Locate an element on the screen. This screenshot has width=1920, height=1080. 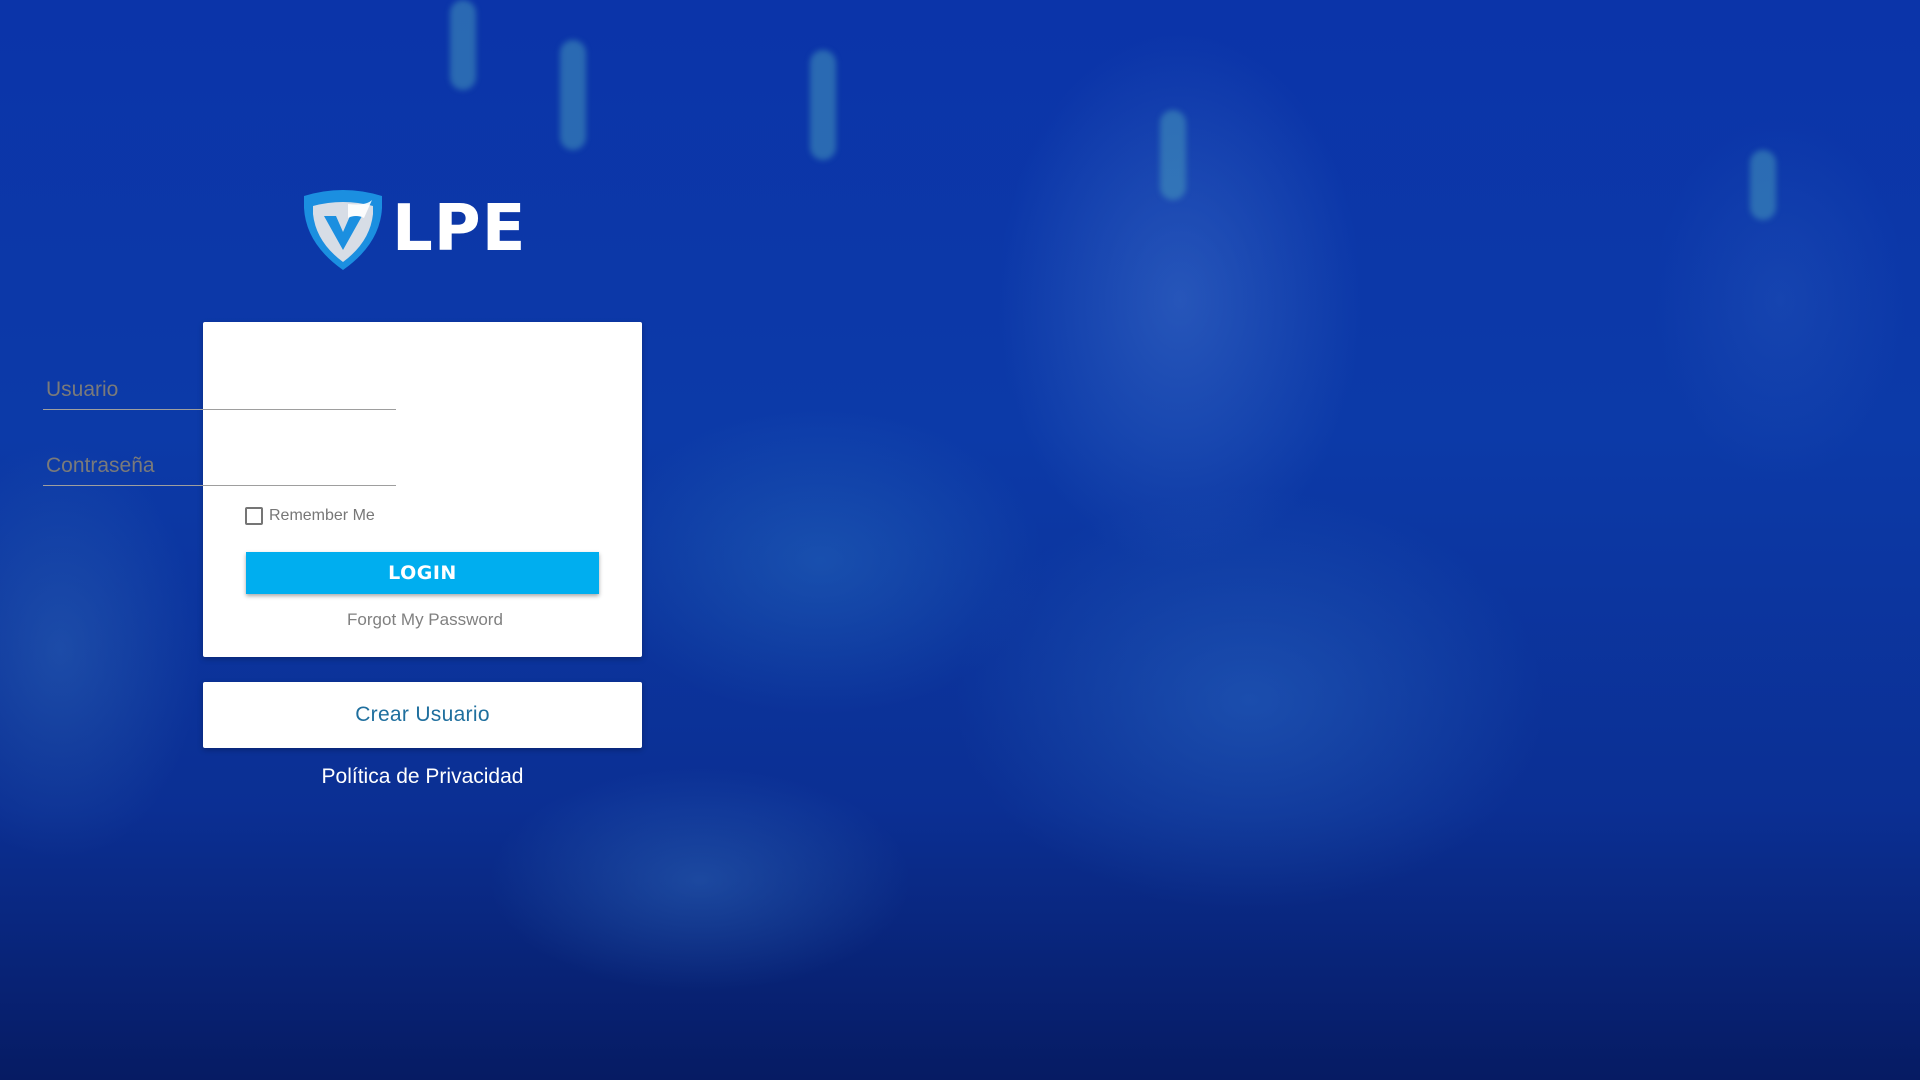
privacy-policy-link: Política de Privacidad is located at coordinates (422, 777).